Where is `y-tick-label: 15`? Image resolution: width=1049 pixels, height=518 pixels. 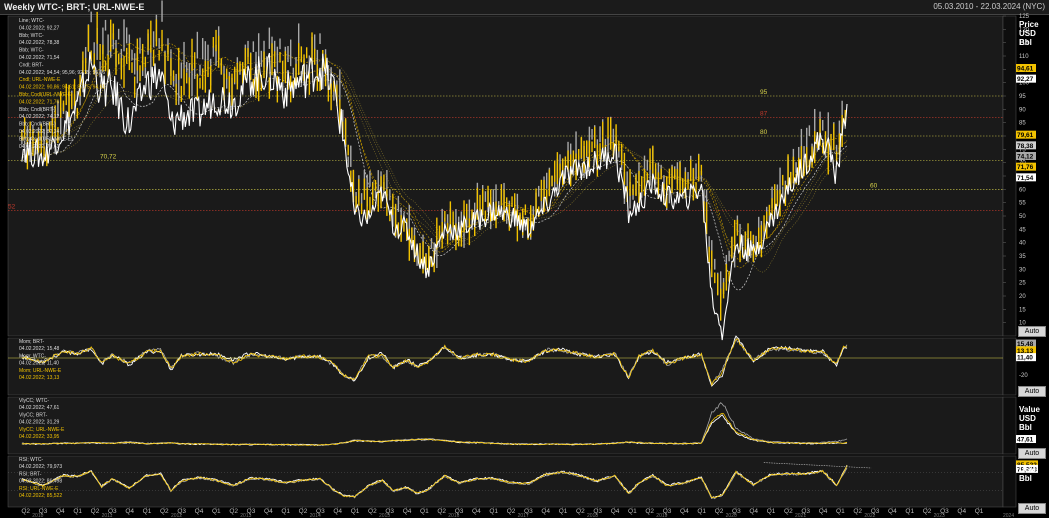
y-tick-label: 15 is located at coordinates (1022, 310).